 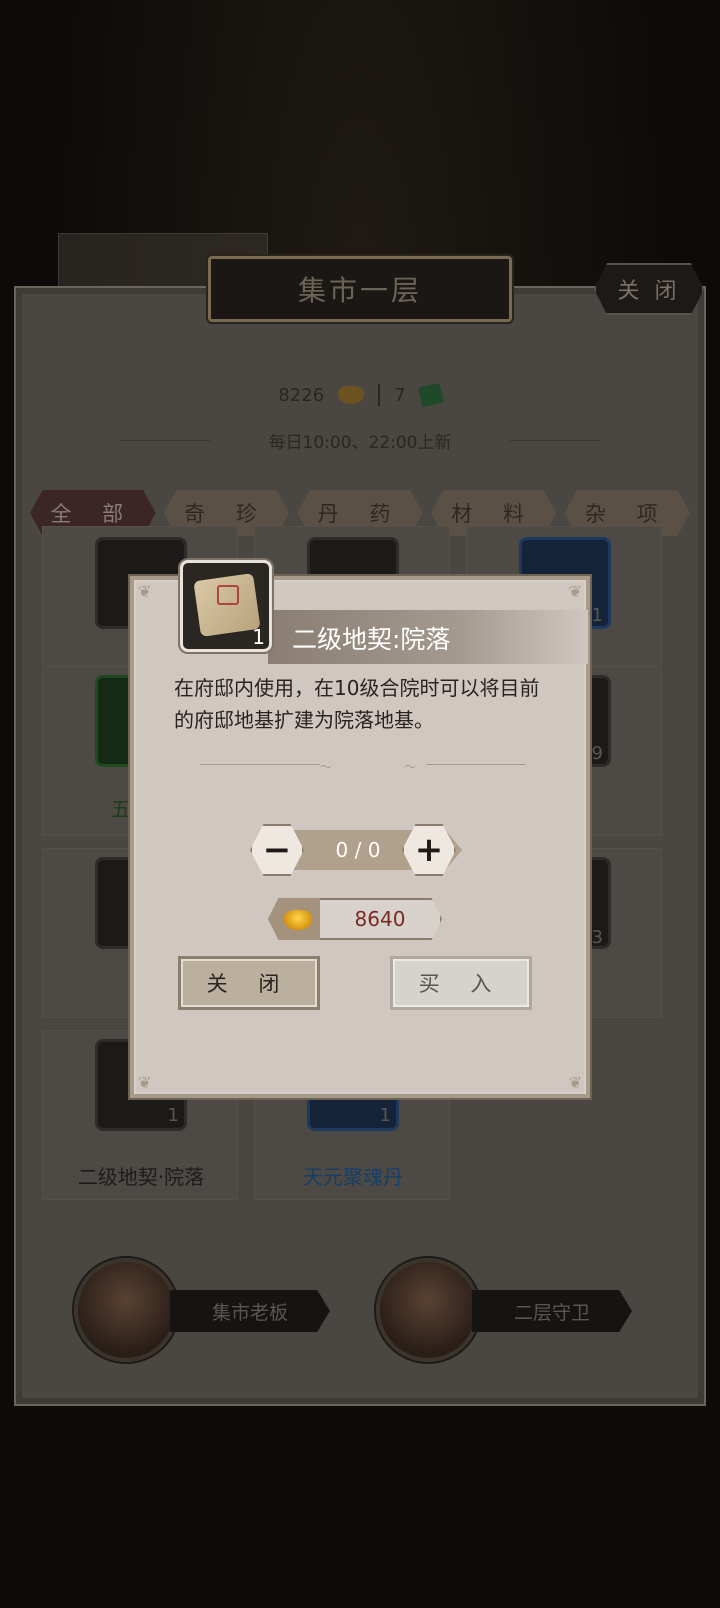 What do you see at coordinates (649, 291) in the screenshot?
I see `market-close-label: 关 闭` at bounding box center [649, 291].